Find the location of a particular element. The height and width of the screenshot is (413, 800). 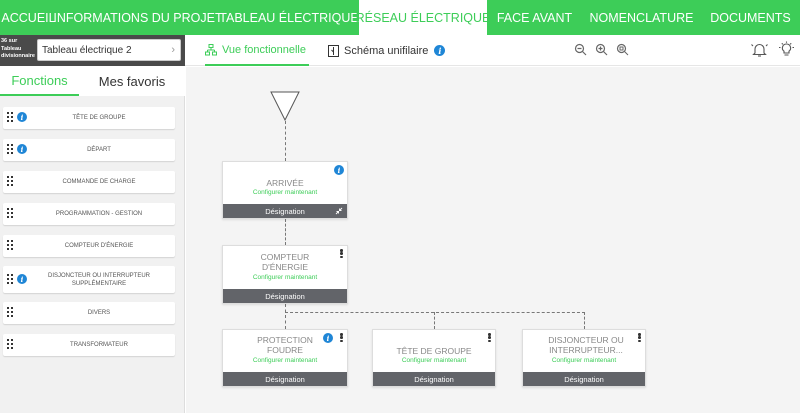

hierarchy-icon is located at coordinates (211, 49).